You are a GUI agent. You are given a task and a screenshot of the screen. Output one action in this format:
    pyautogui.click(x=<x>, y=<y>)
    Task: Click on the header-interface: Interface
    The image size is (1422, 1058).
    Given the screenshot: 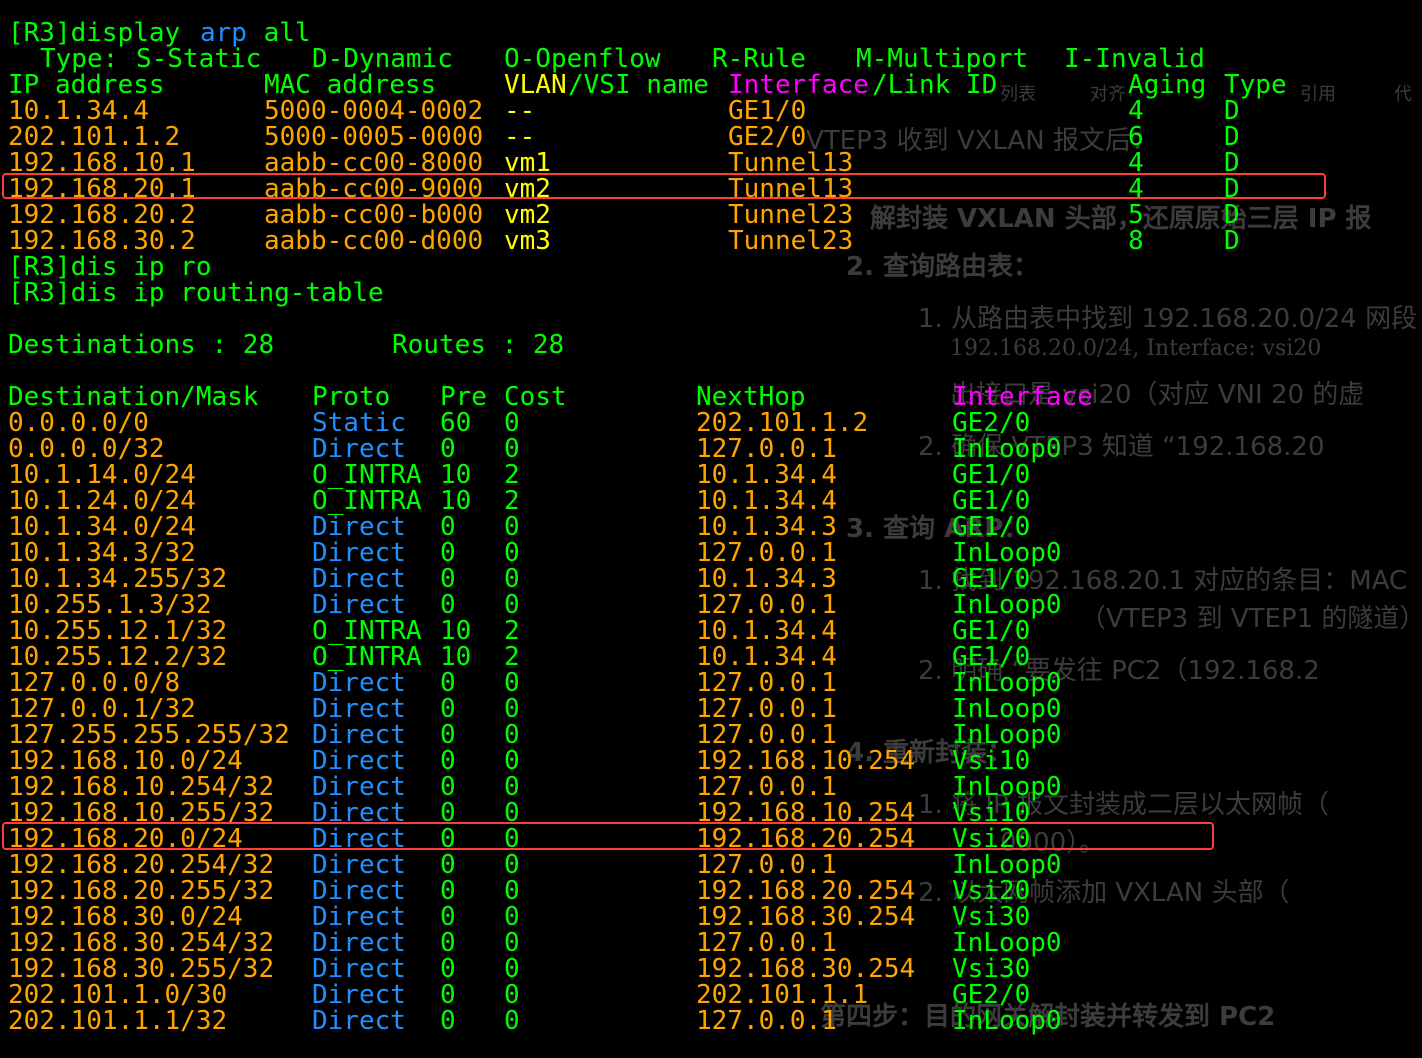 What is the action you would take?
    pyautogui.click(x=1022, y=397)
    